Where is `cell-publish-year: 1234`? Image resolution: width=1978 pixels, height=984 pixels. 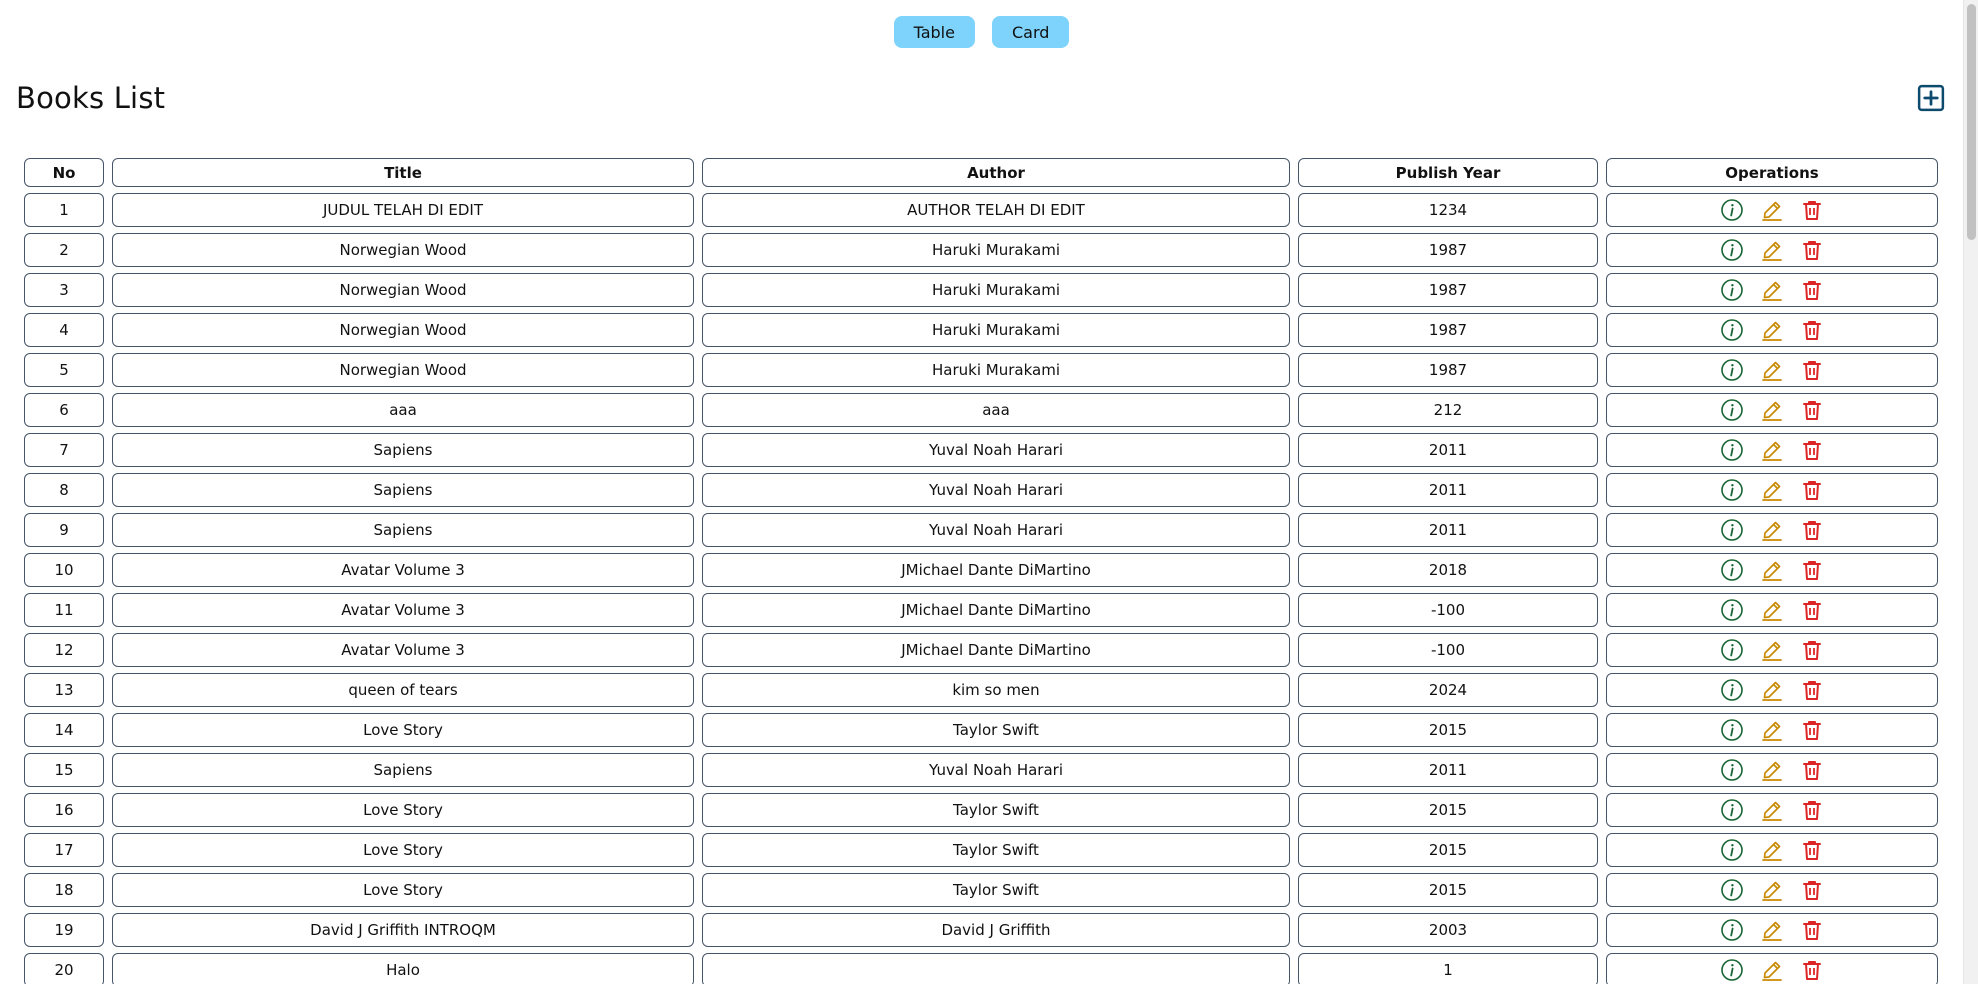 cell-publish-year: 1234 is located at coordinates (1448, 210).